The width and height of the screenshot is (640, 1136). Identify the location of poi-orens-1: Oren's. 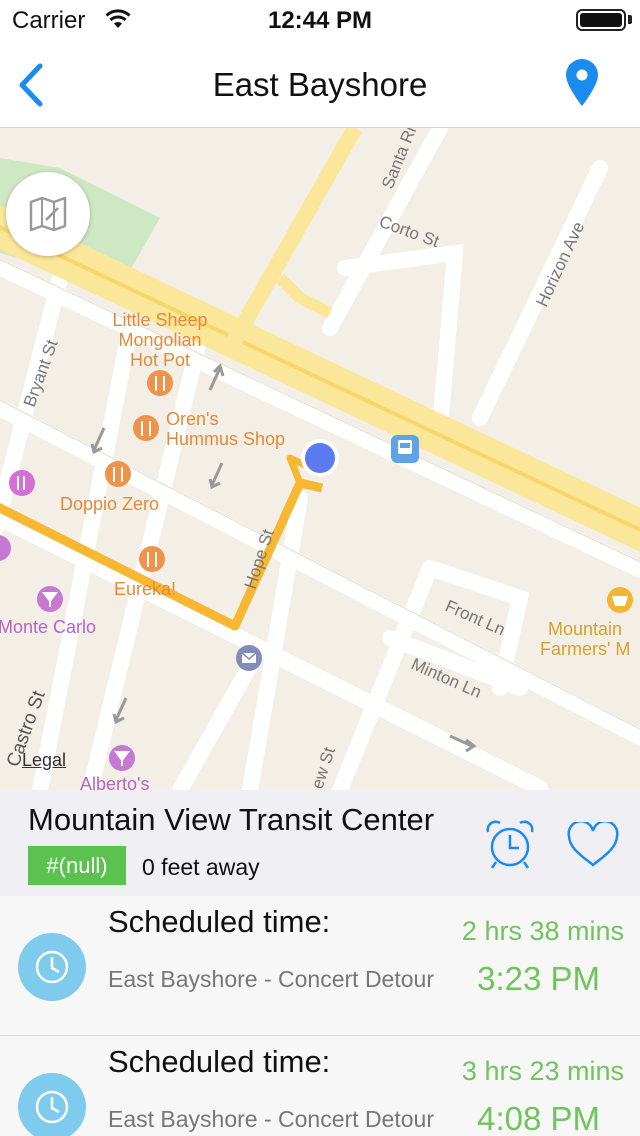
(192, 419).